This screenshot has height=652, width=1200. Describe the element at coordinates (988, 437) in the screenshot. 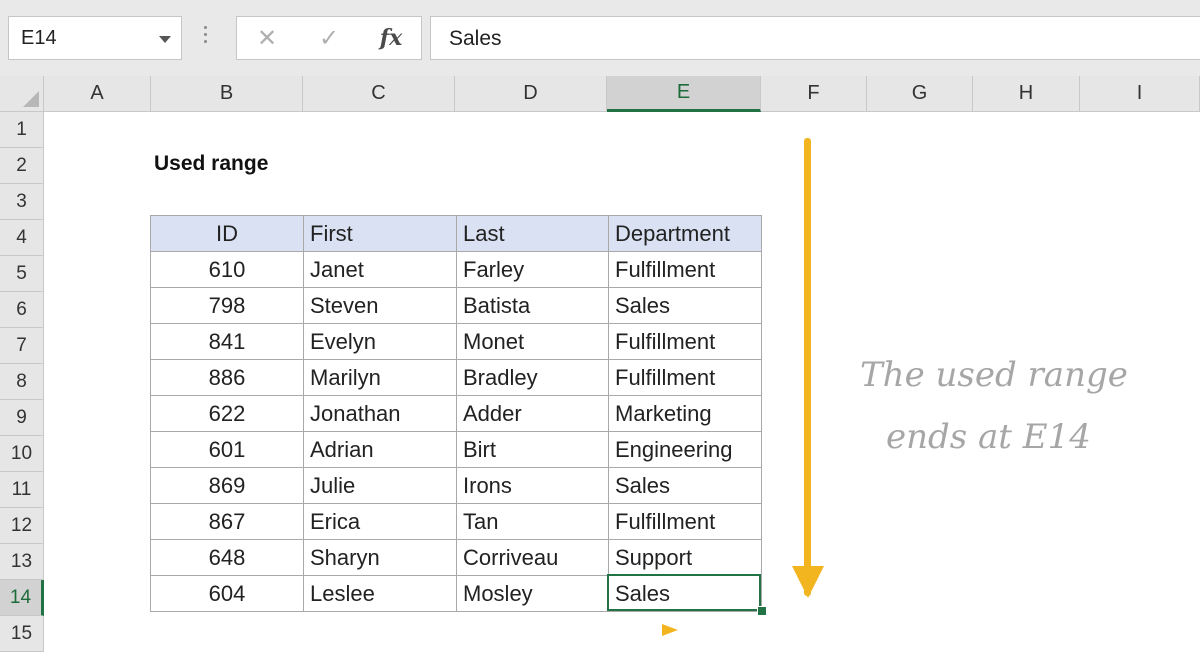

I see `annotation-line-2: ends at E14` at that location.